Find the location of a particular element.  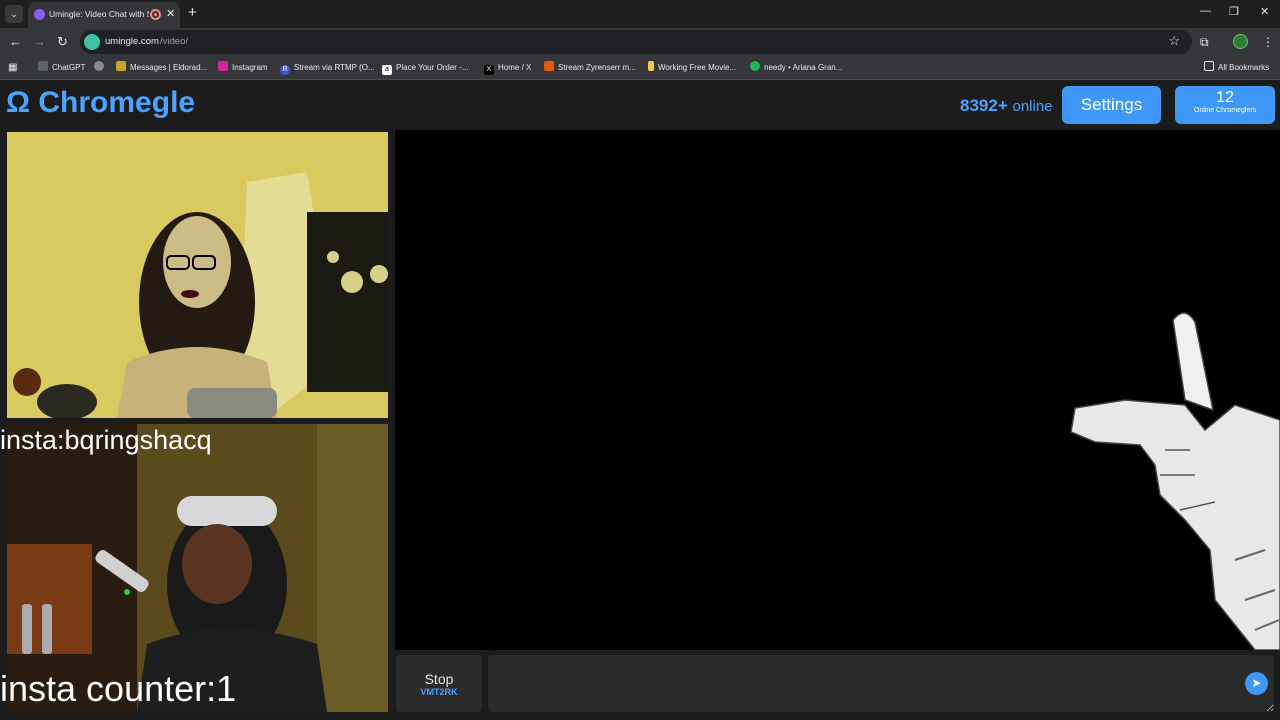

extensions-icon: ⧉ is located at coordinates (1204, 42).